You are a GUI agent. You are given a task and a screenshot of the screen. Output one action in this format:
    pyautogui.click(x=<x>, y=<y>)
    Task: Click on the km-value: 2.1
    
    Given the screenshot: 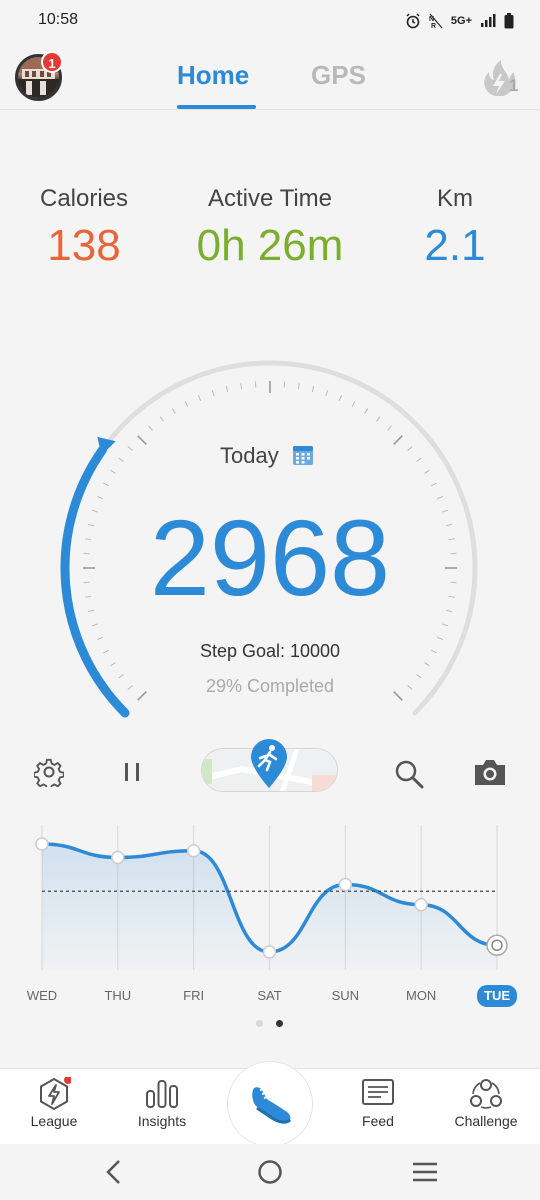 What is the action you would take?
    pyautogui.click(x=455, y=245)
    